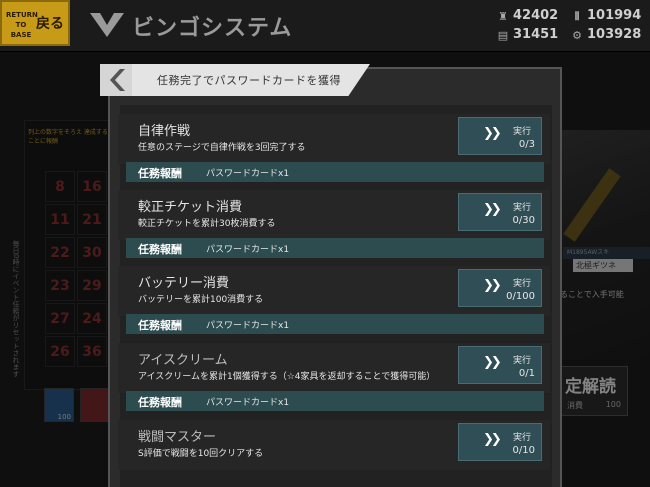 Image resolution: width=650 pixels, height=487 pixels. I want to click on mission-name: 戦闘マスター, so click(177, 437).